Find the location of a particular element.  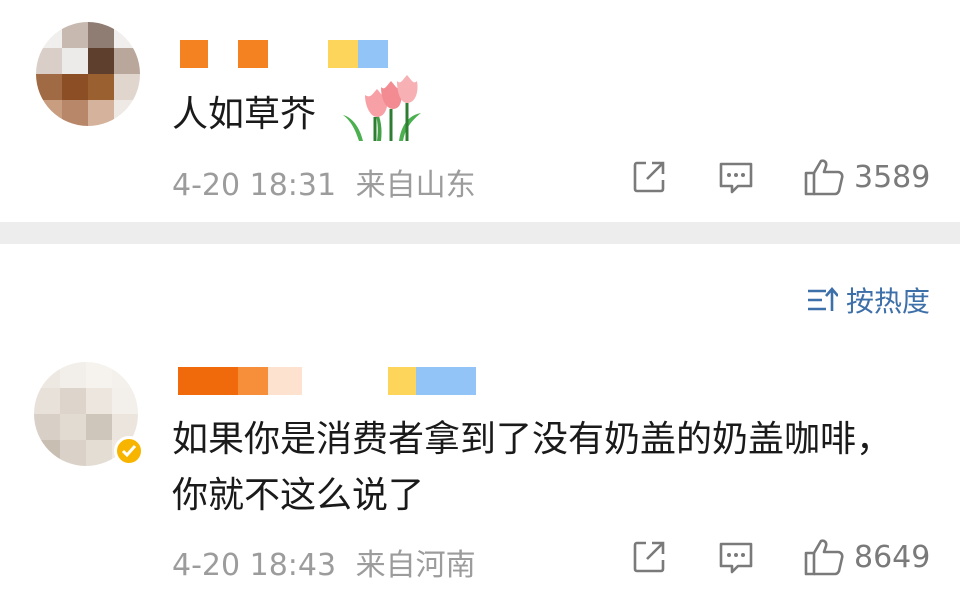

check-icon is located at coordinates (129, 451).